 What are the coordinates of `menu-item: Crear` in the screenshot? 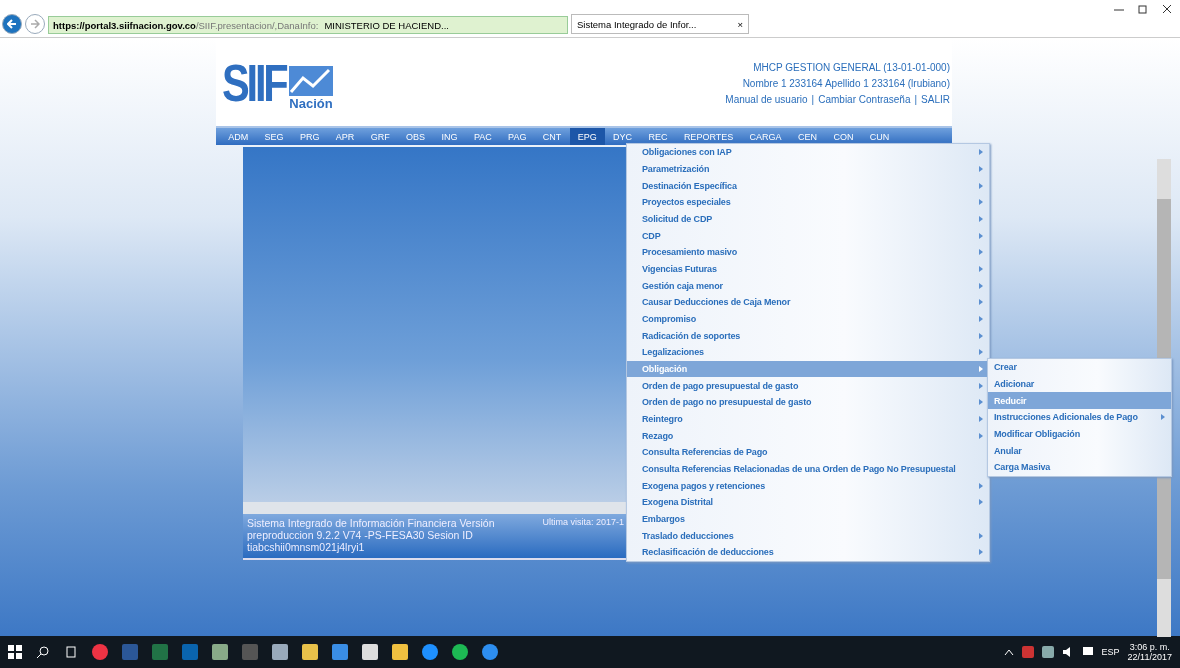 It's located at (1079, 367).